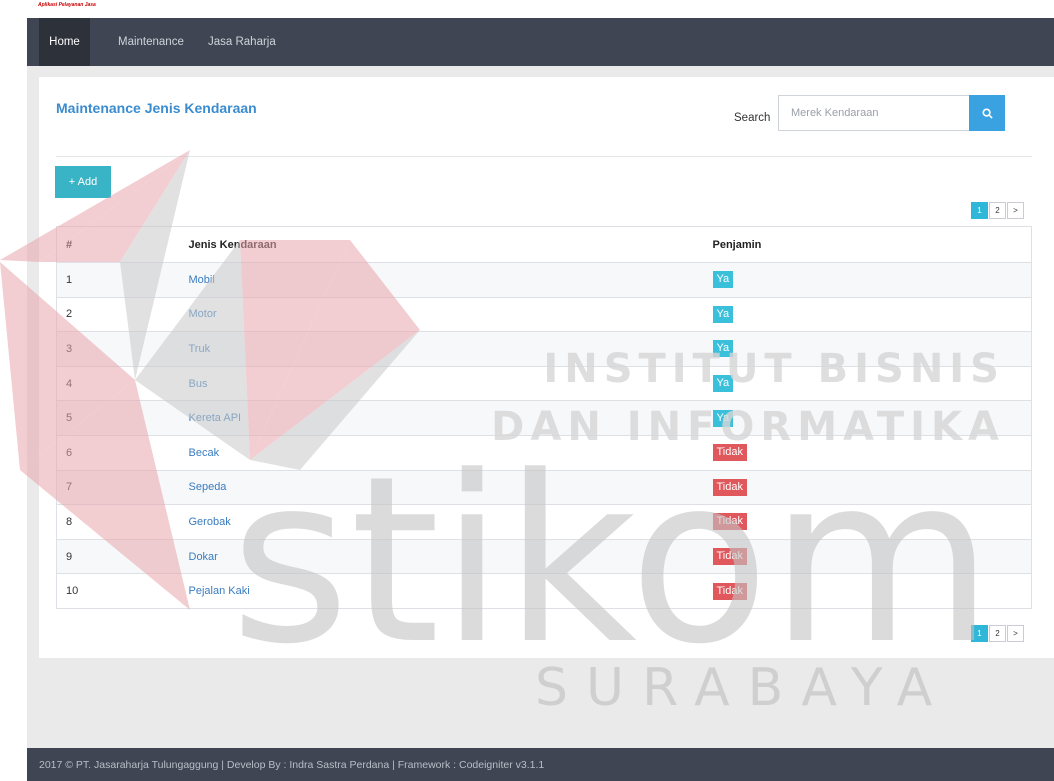  I want to click on search-icon, so click(987, 113).